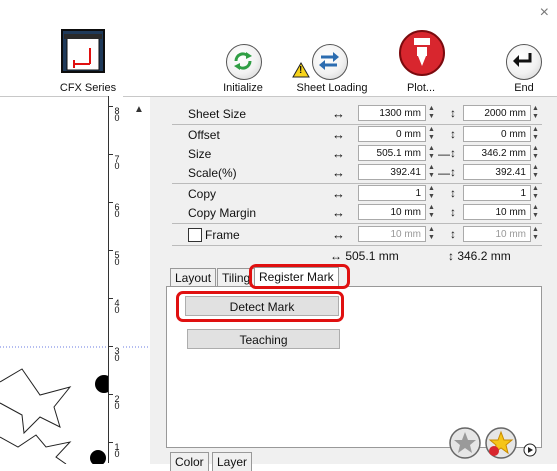  What do you see at coordinates (357, 194) in the screenshot?
I see `copy-row: Copy ↔ 1 ▲ ▼ ↕ 1 ▲ ▼` at bounding box center [357, 194].